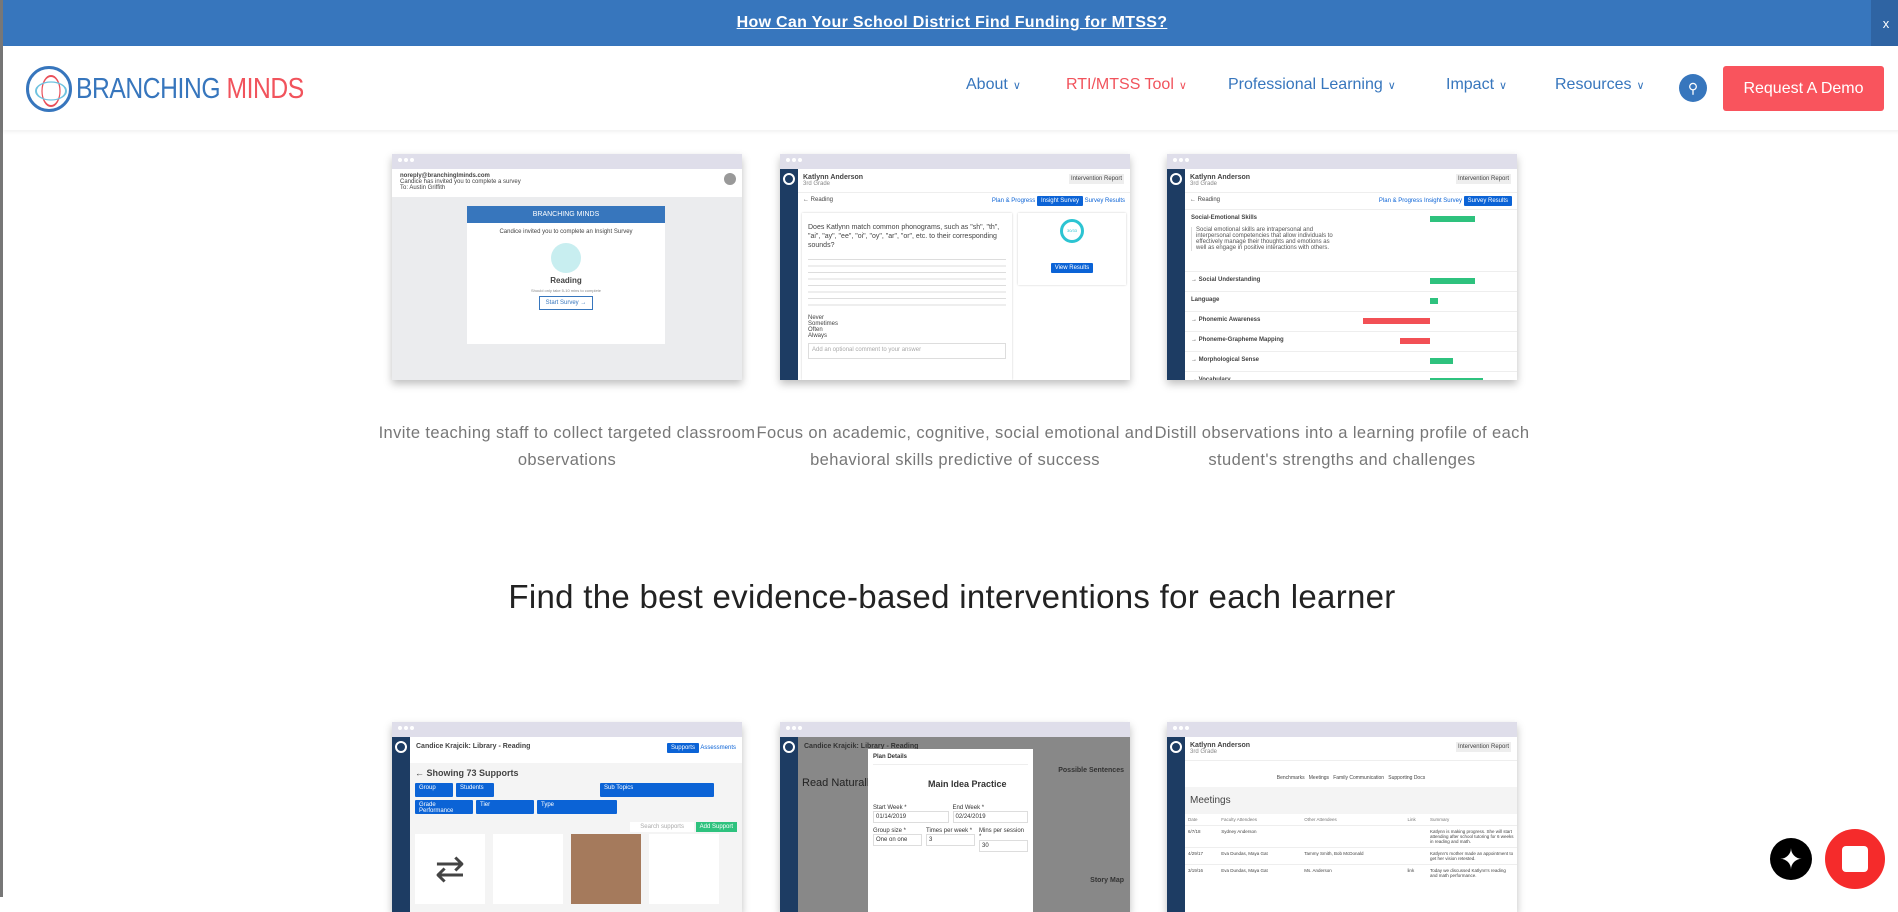 This screenshot has width=1898, height=912. I want to click on skill-row: → Phoneme-Grapheme Mapping, so click(1351, 341).